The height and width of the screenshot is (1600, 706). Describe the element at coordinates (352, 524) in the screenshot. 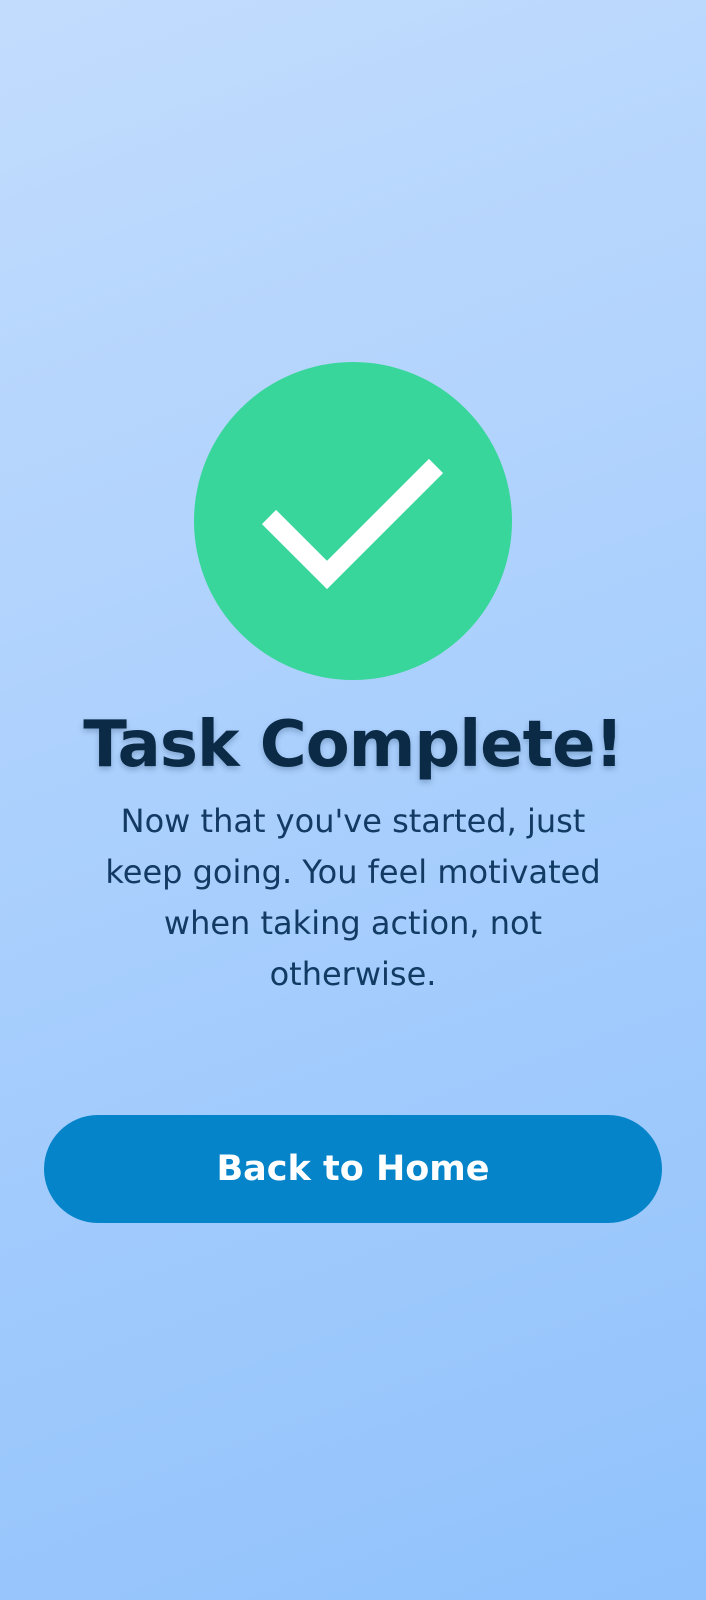

I see `checkmark-icon` at that location.